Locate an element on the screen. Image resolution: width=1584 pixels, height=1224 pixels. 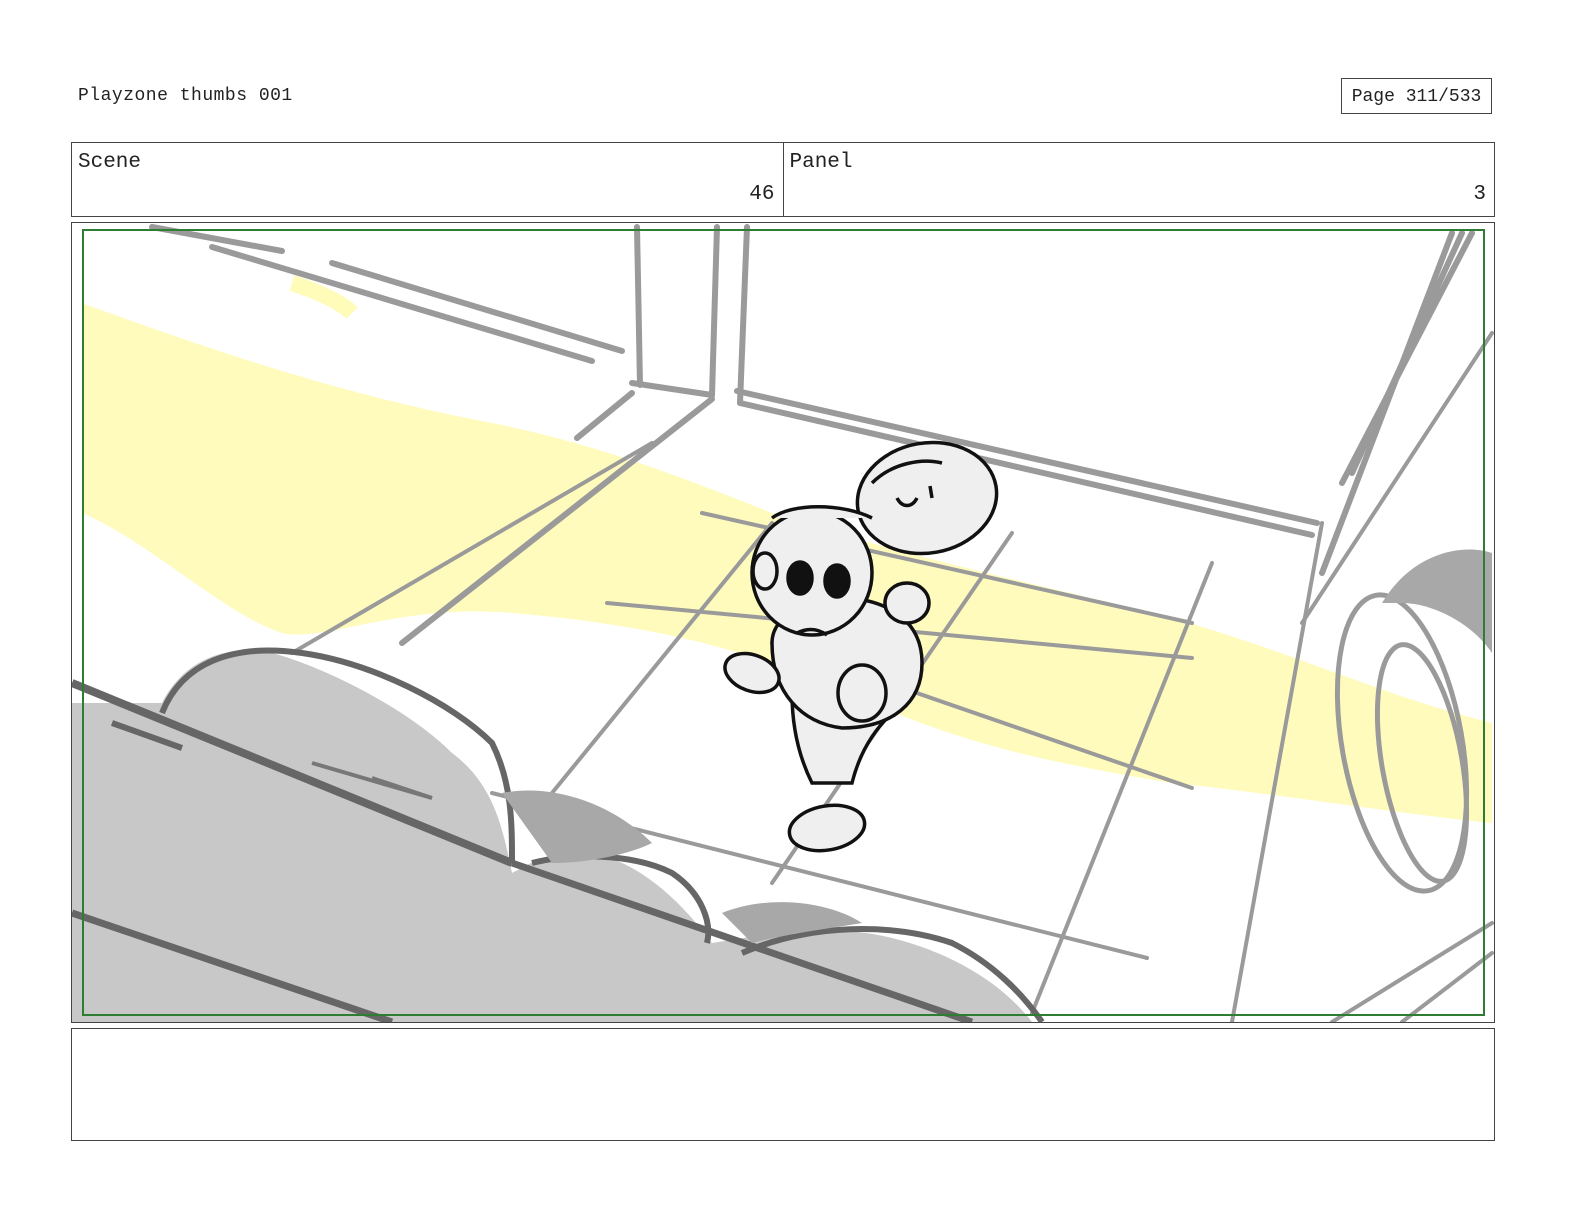
panel-notes is located at coordinates (783, 1084).